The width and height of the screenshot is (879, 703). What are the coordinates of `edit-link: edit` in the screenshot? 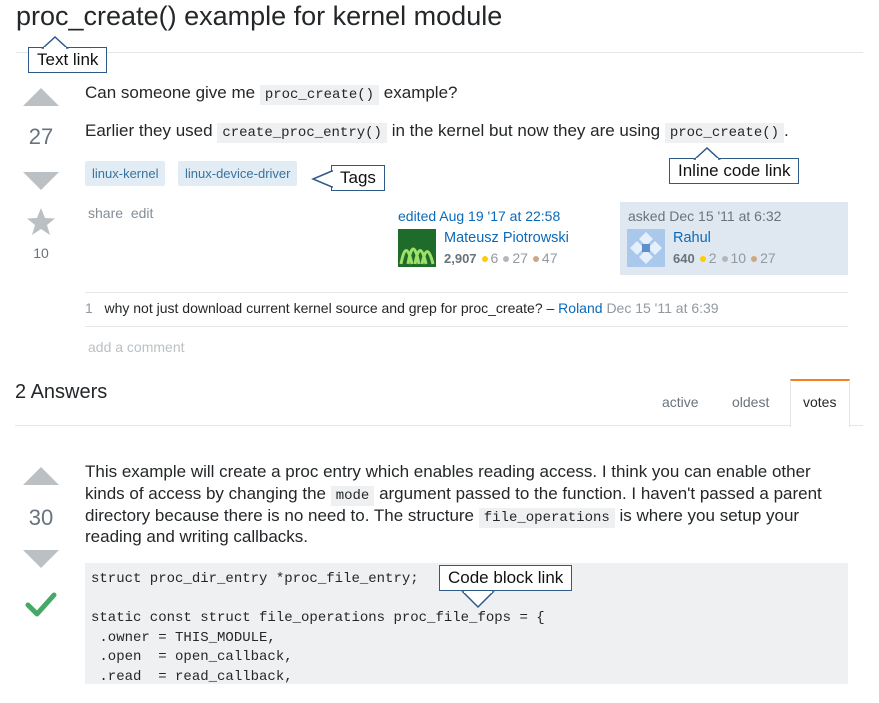 It's located at (142, 213).